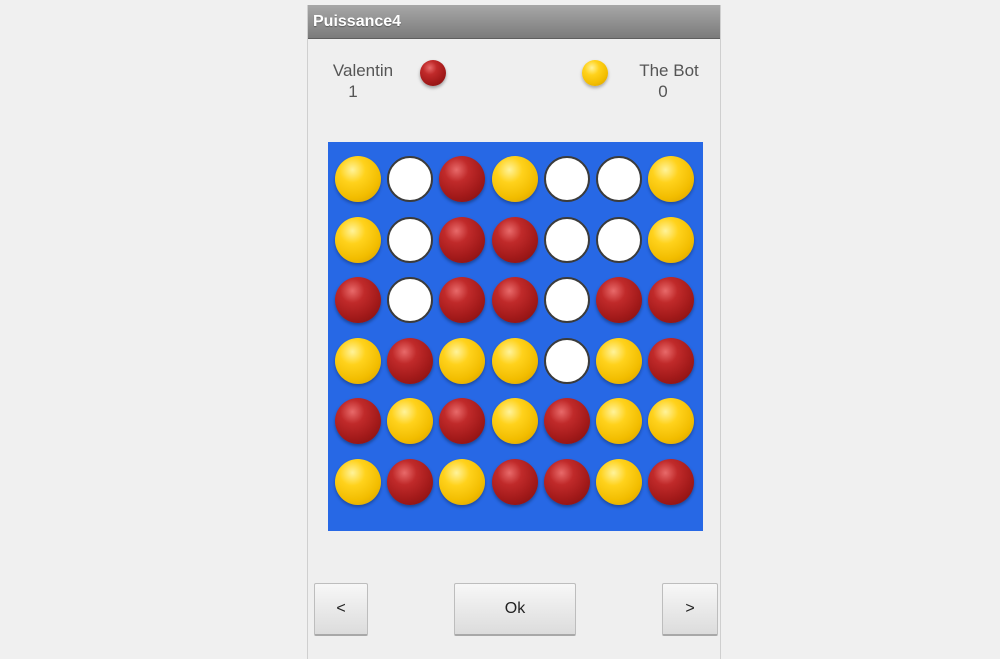  What do you see at coordinates (462, 300) in the screenshot?
I see `board-cell-r3-c3-red` at bounding box center [462, 300].